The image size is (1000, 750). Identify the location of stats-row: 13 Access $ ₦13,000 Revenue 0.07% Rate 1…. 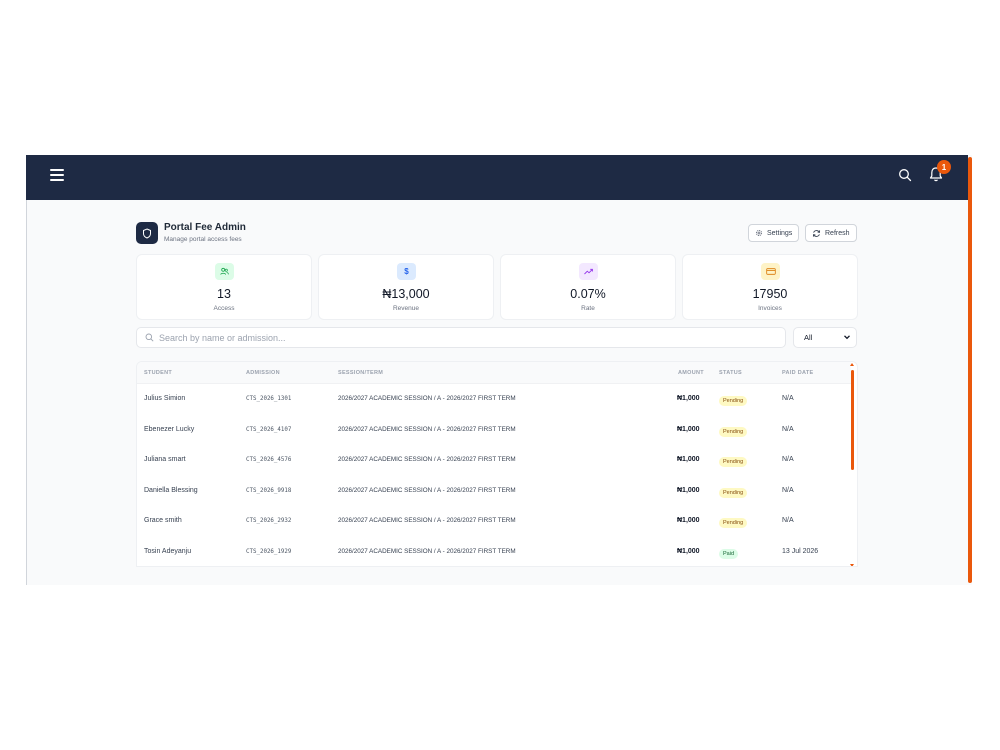
(497, 287).